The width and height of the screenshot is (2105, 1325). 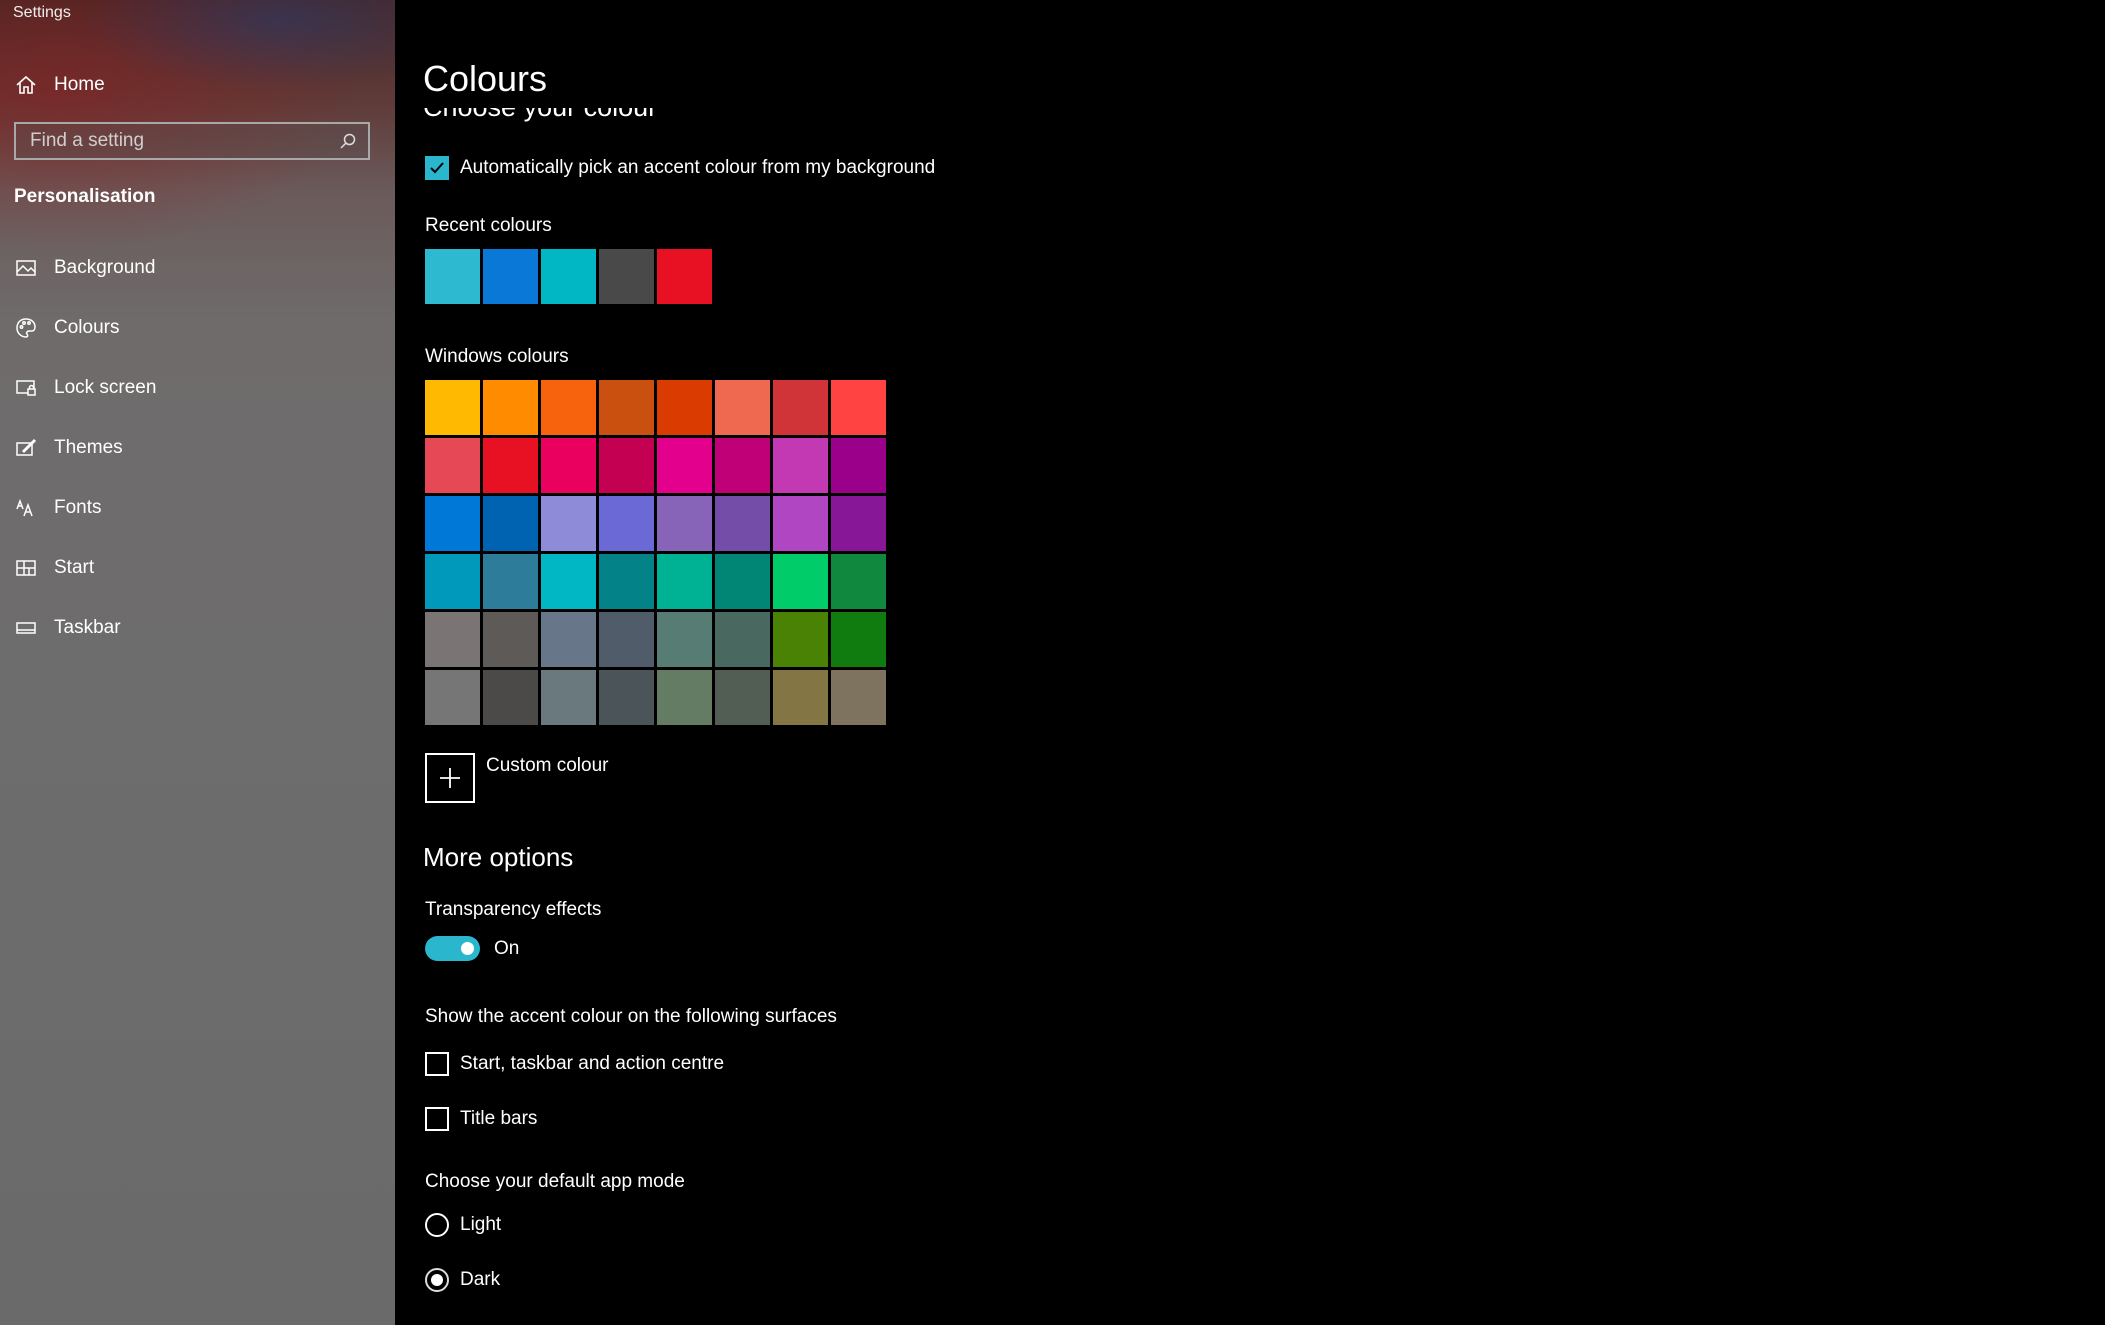 I want to click on transparency-toggle, so click(x=452, y=948).